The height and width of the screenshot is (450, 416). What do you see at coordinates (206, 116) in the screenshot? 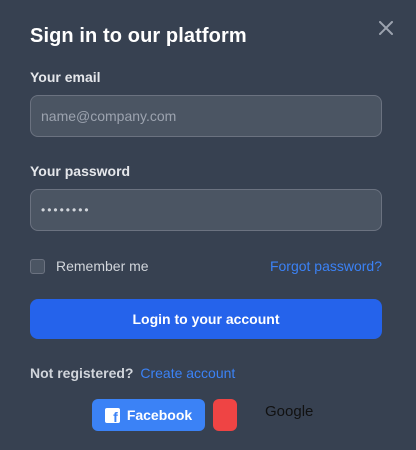
I see `email-input` at bounding box center [206, 116].